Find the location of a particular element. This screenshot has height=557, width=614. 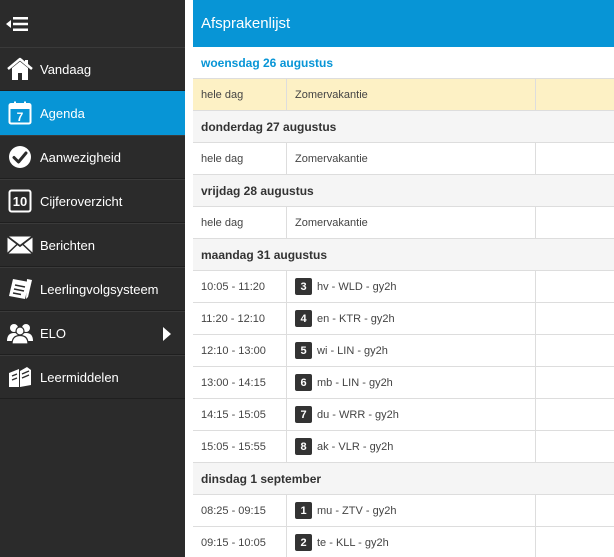

calendar-icon-number: 7 is located at coordinates (20, 117).